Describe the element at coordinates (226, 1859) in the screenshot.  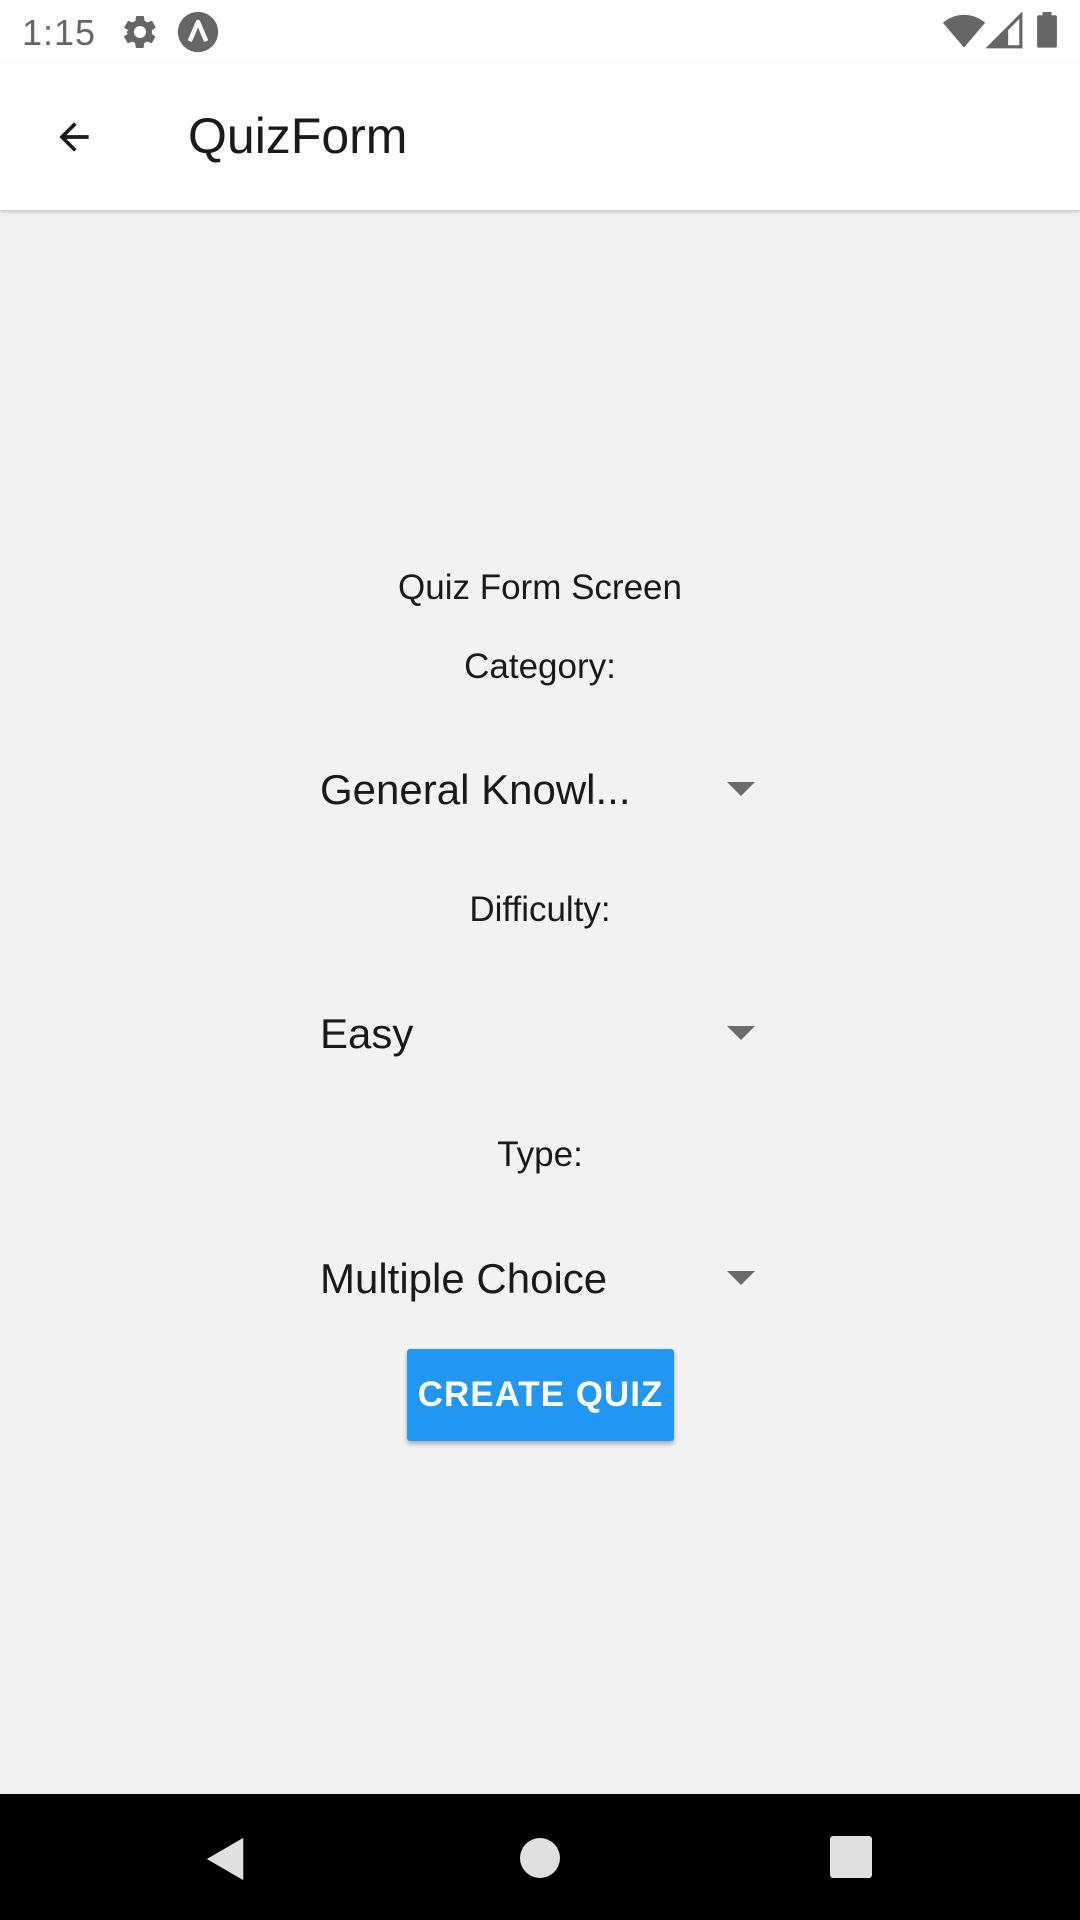
I see `nav-back-icon` at that location.